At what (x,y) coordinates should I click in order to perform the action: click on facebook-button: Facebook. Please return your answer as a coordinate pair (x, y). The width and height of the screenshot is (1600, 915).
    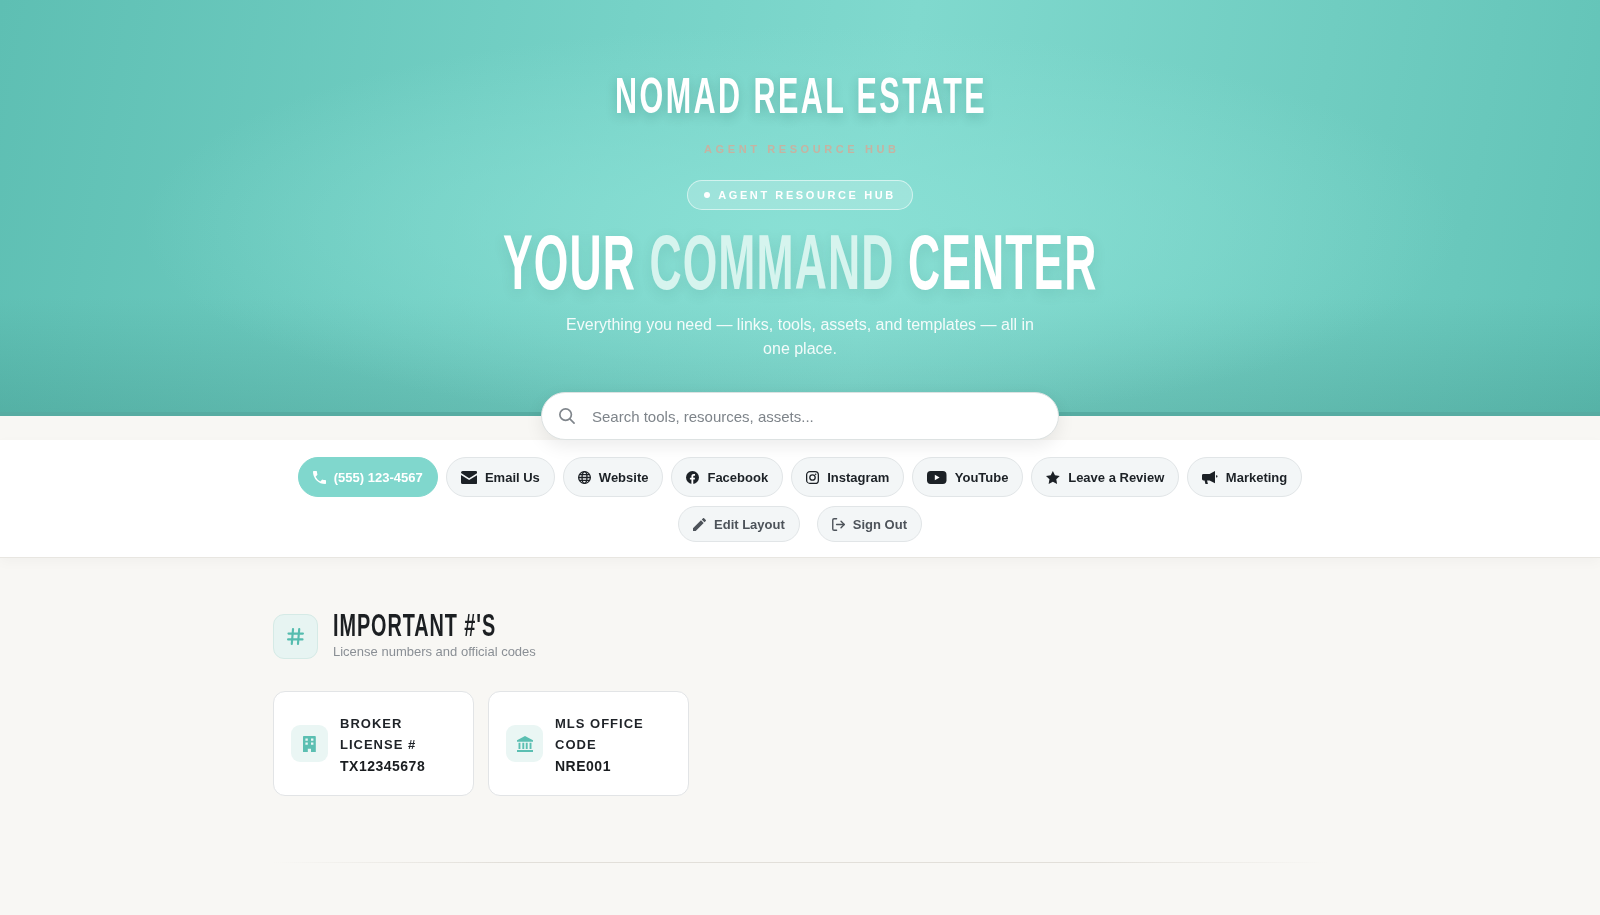
    Looking at the image, I should click on (727, 477).